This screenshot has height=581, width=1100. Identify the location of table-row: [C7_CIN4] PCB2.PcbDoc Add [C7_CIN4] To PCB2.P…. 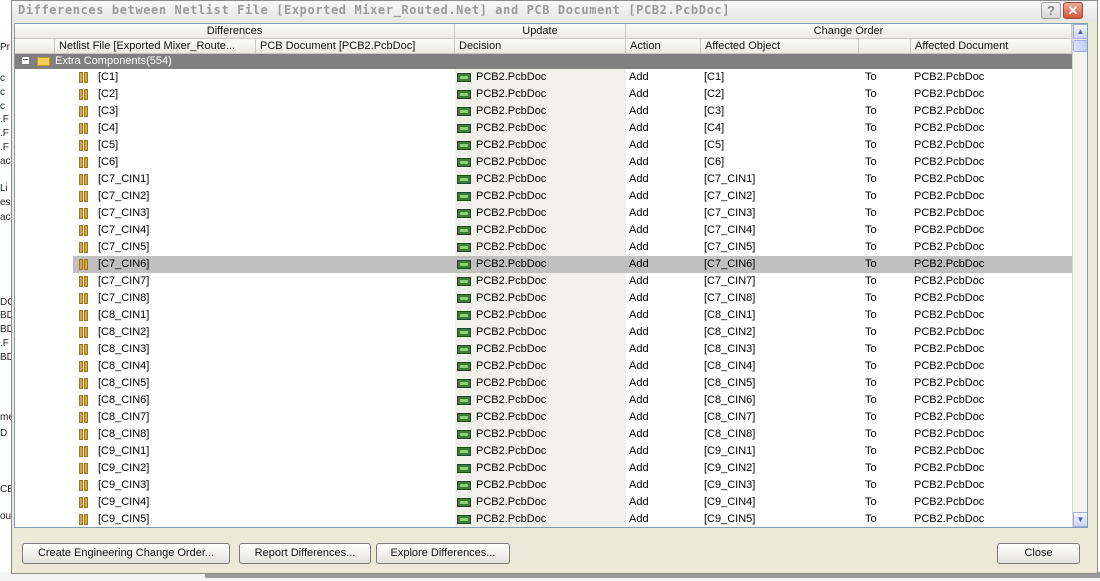
(543, 230).